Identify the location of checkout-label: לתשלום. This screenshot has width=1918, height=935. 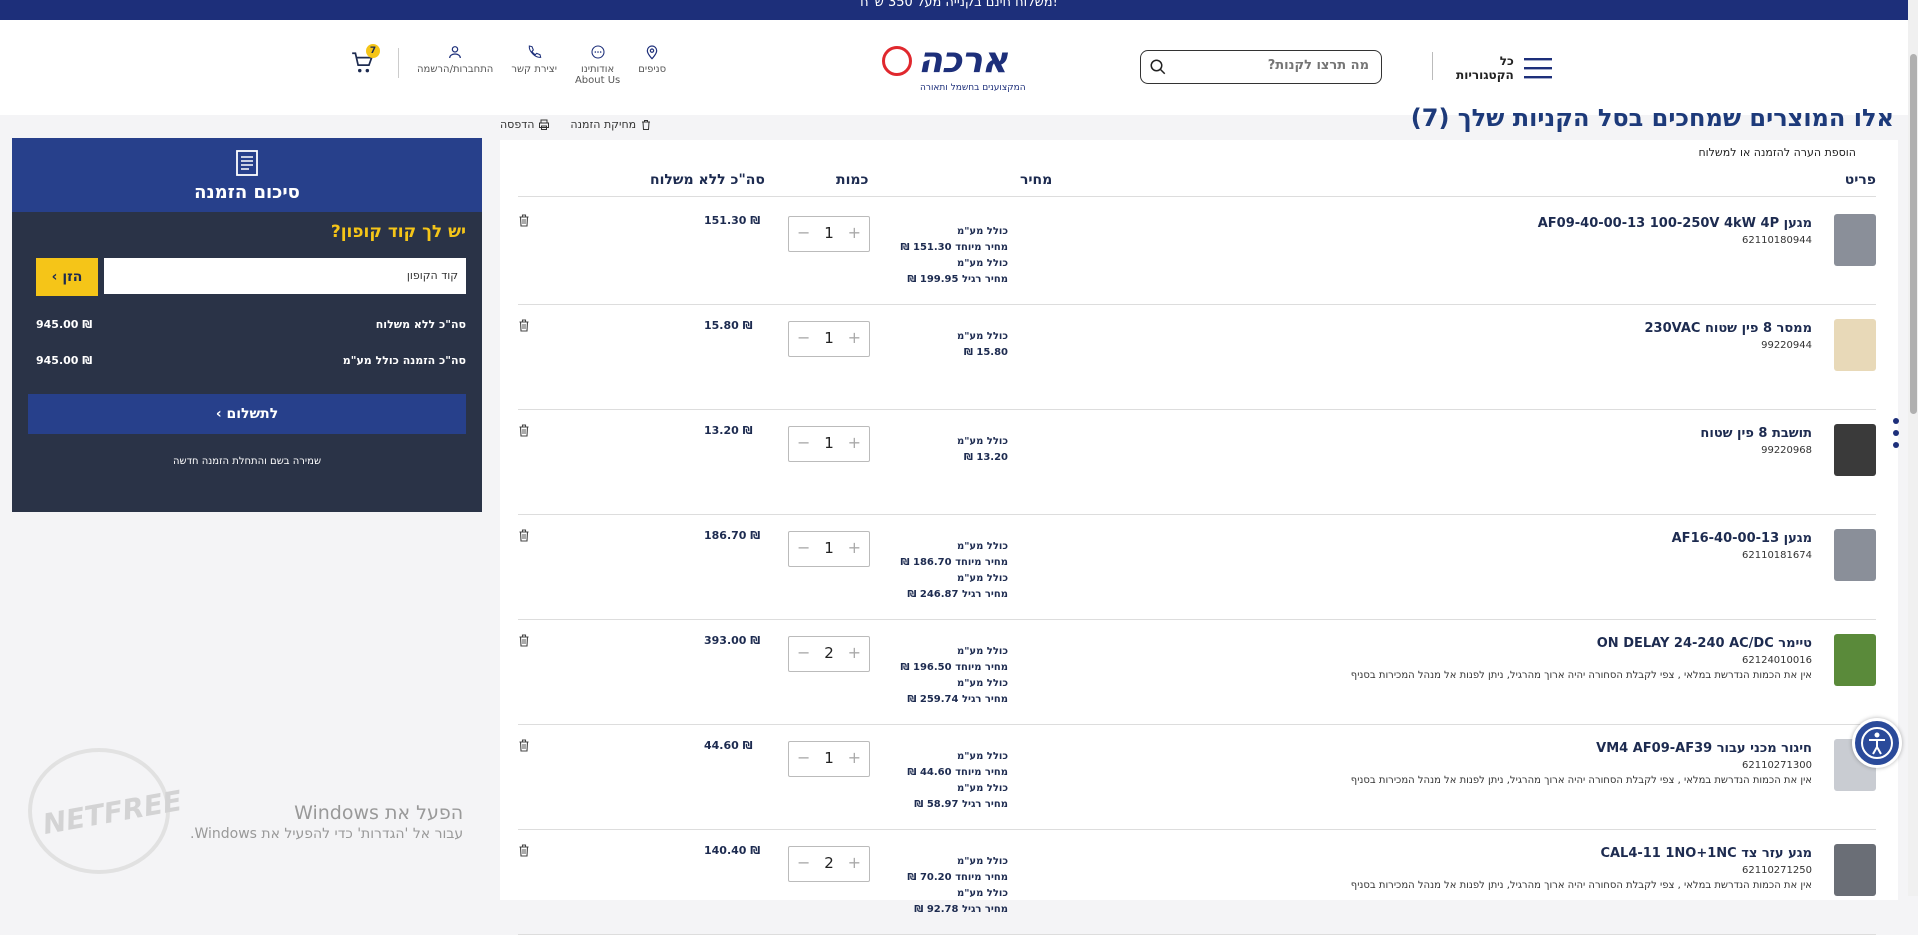
(252, 414).